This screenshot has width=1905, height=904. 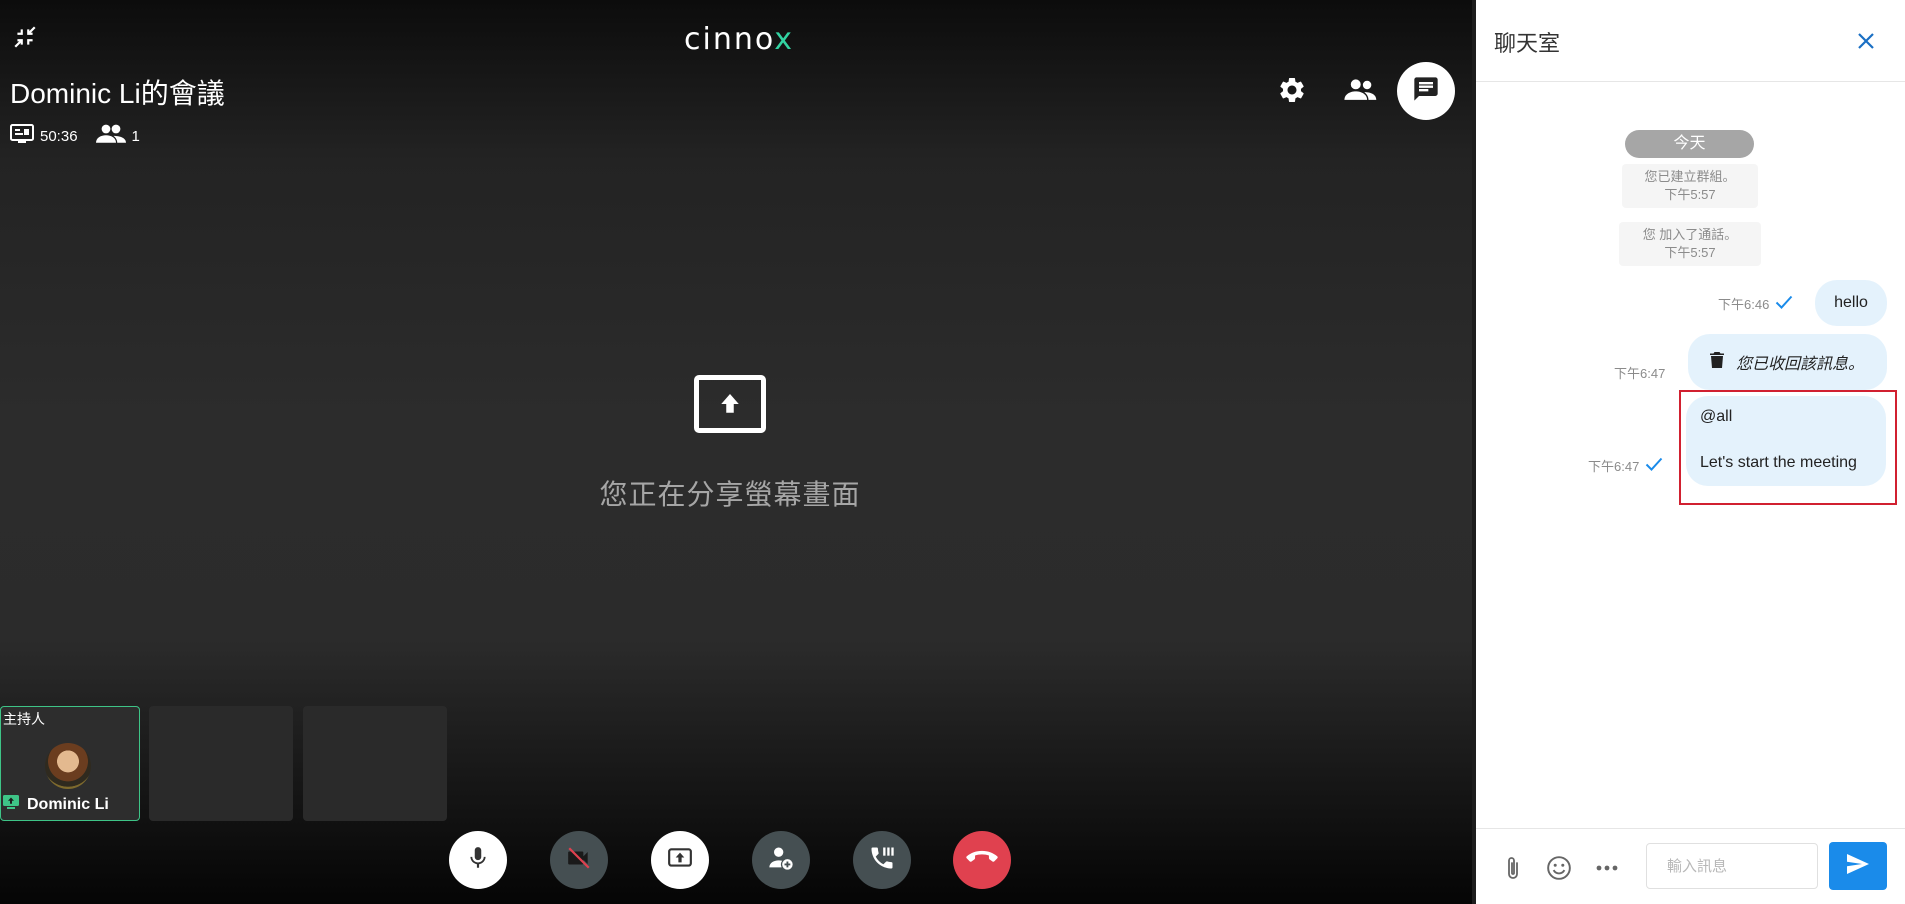 I want to click on host-name-row: Dominic Li, so click(x=56, y=804).